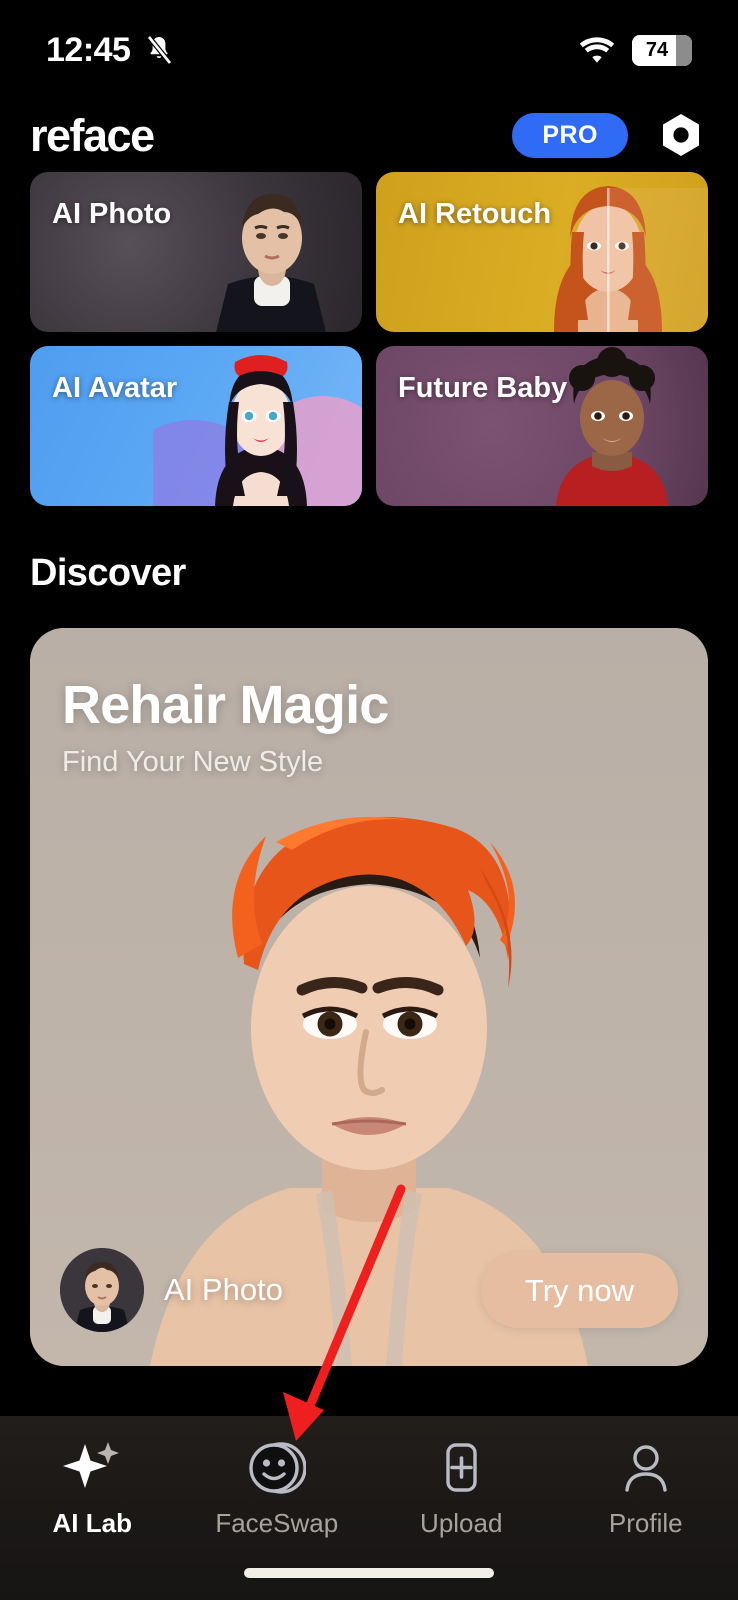 This screenshot has height=1600, width=738. What do you see at coordinates (369, 1290) in the screenshot?
I see `featured-footer: AI Photo Try now` at bounding box center [369, 1290].